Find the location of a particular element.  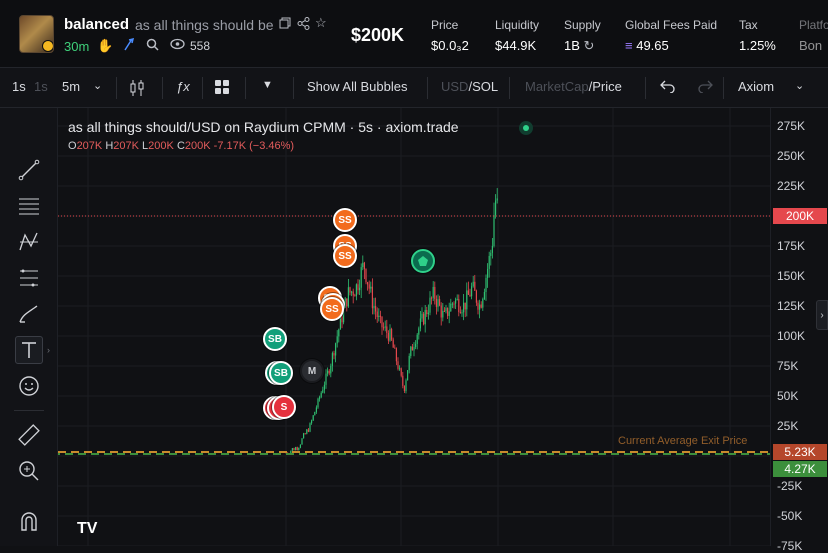

token-avatar is located at coordinates (36, 34).